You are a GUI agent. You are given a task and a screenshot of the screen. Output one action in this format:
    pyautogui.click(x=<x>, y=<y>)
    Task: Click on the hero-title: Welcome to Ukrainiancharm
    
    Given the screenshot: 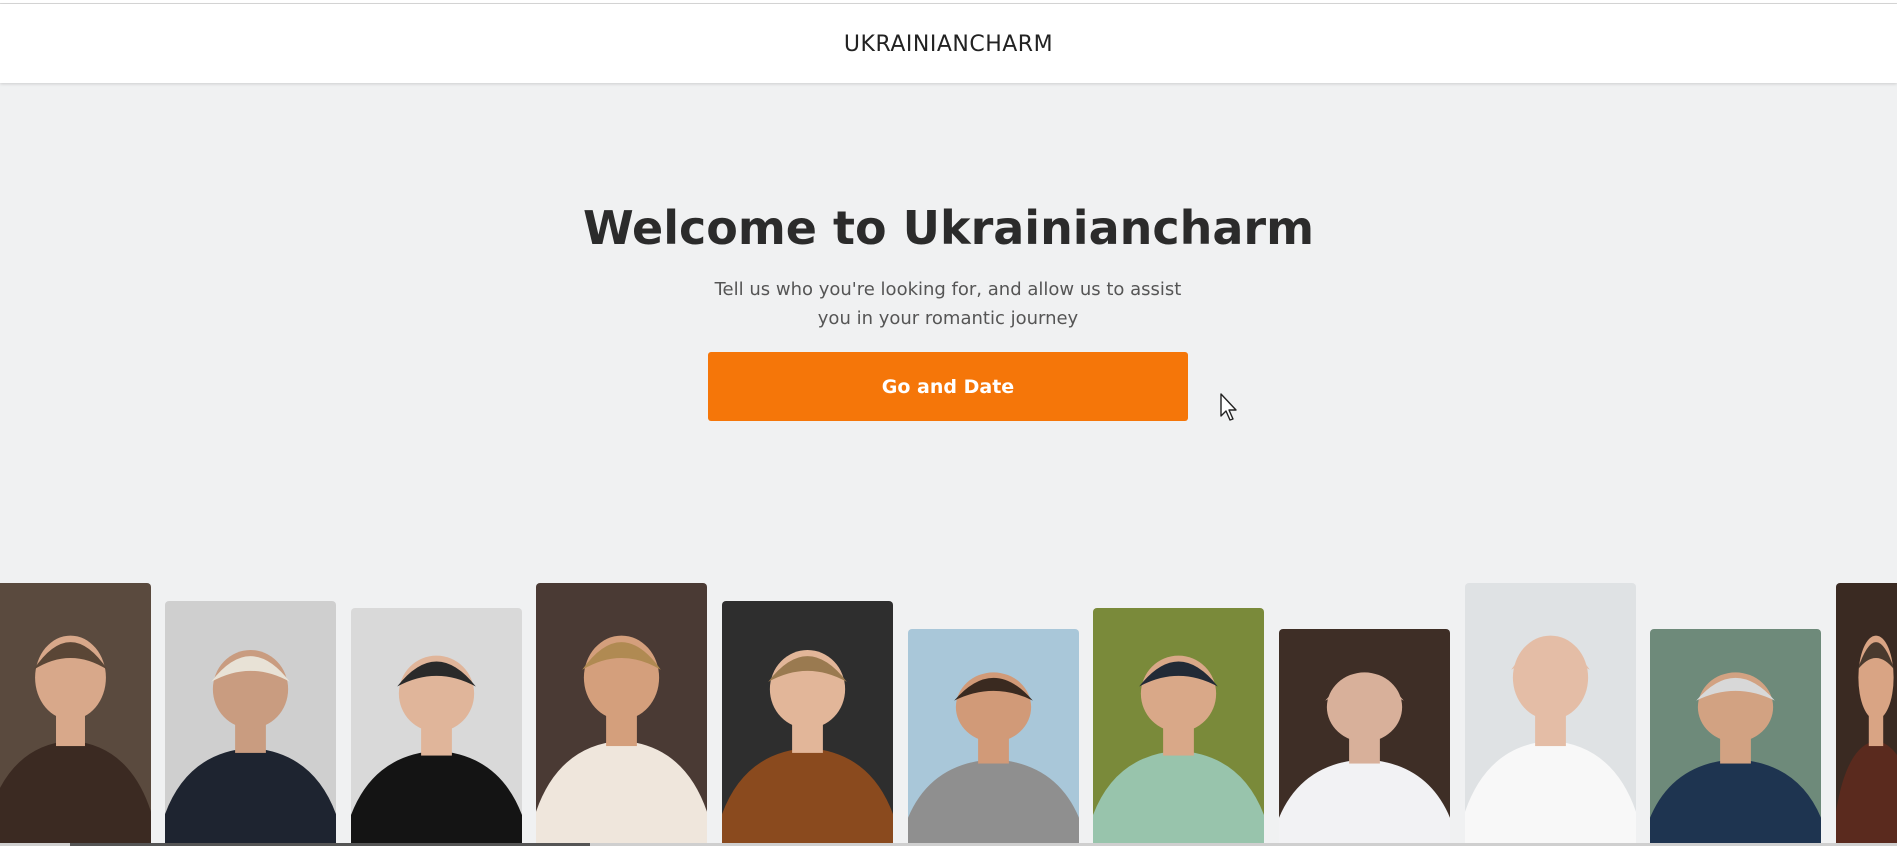 What is the action you would take?
    pyautogui.click(x=948, y=228)
    